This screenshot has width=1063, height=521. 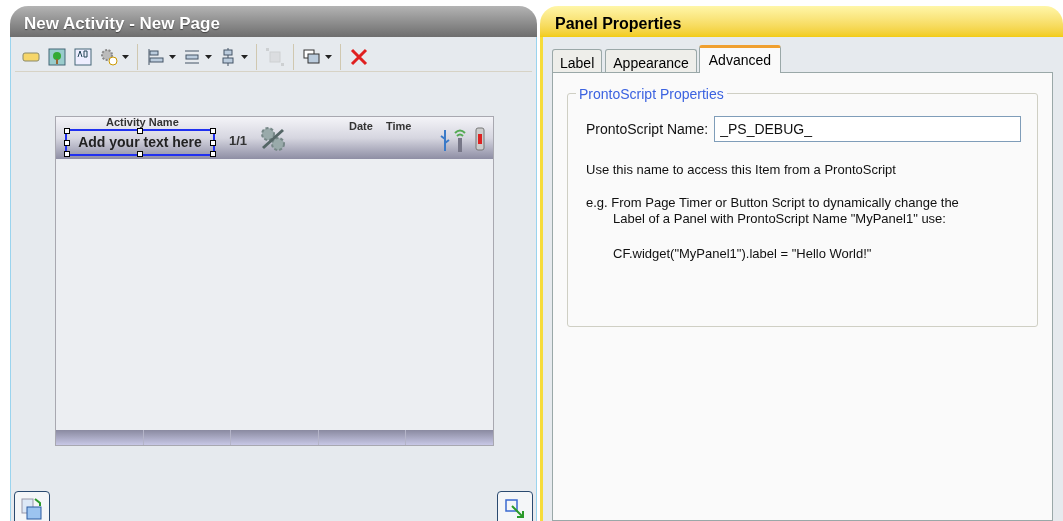 What do you see at coordinates (156, 56) in the screenshot?
I see `align-left-icon` at bounding box center [156, 56].